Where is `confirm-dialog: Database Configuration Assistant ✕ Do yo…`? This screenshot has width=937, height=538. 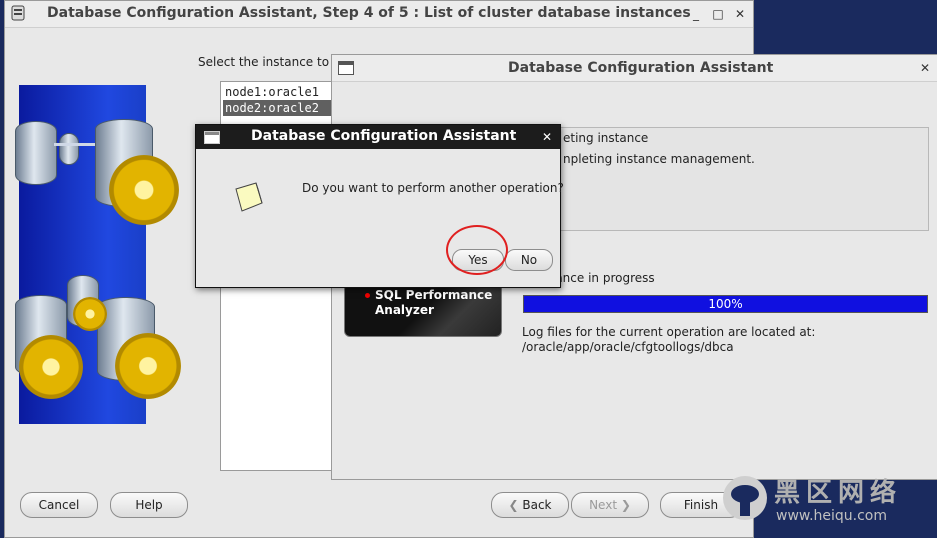 confirm-dialog: Database Configuration Assistant ✕ Do yo… is located at coordinates (379, 206).